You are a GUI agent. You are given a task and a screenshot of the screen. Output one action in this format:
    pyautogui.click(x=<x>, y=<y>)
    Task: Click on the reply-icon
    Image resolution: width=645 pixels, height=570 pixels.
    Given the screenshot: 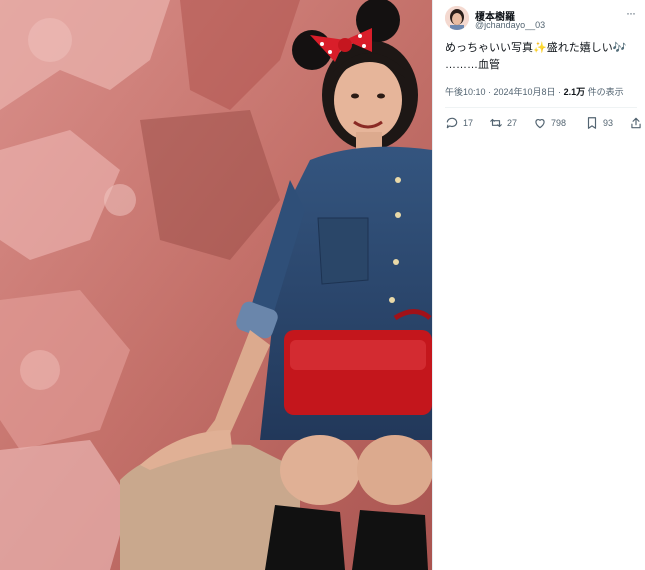 What is the action you would take?
    pyautogui.click(x=452, y=123)
    